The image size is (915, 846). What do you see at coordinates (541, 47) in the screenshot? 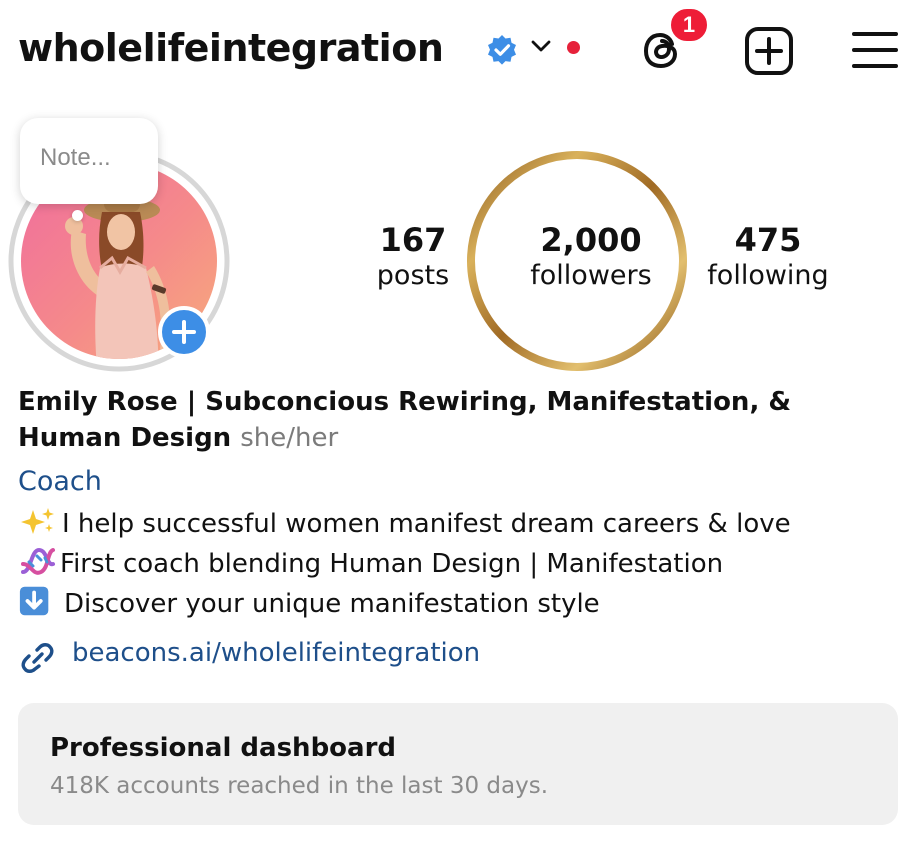
I see `chevron-down-icon` at bounding box center [541, 47].